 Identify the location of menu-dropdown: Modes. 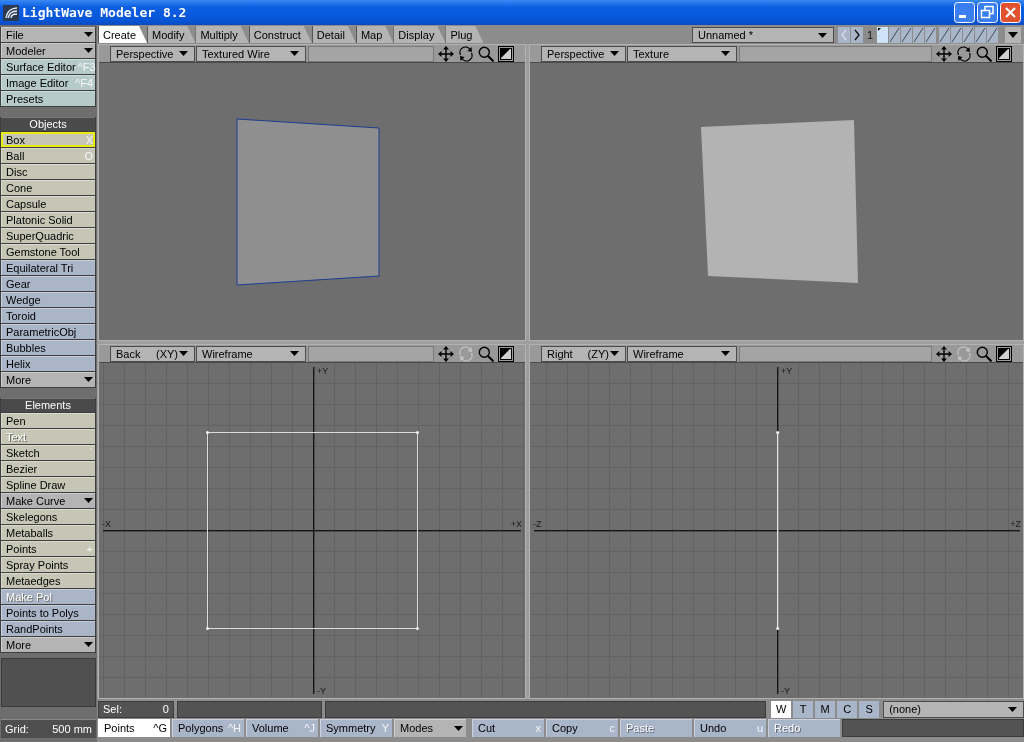
(430, 728).